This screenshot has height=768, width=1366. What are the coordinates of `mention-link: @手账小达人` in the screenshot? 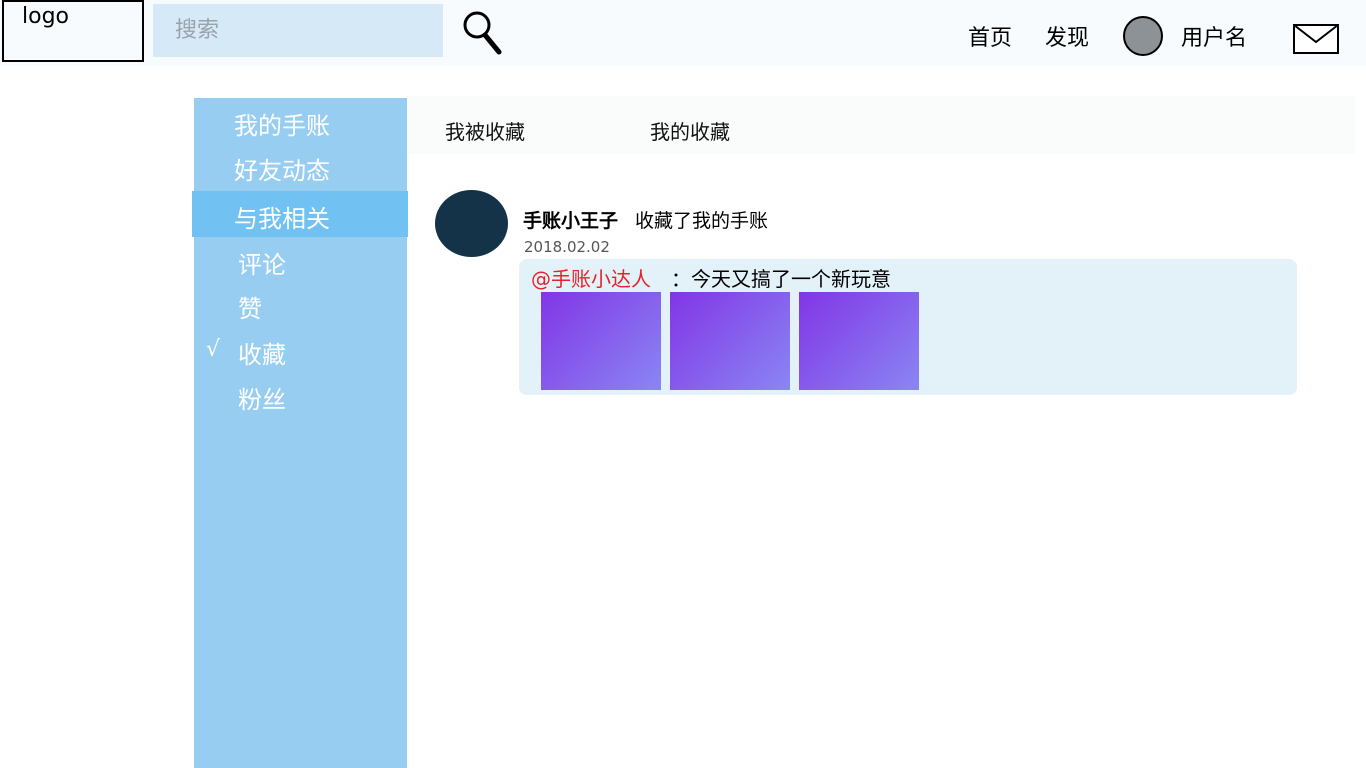 It's located at (591, 277).